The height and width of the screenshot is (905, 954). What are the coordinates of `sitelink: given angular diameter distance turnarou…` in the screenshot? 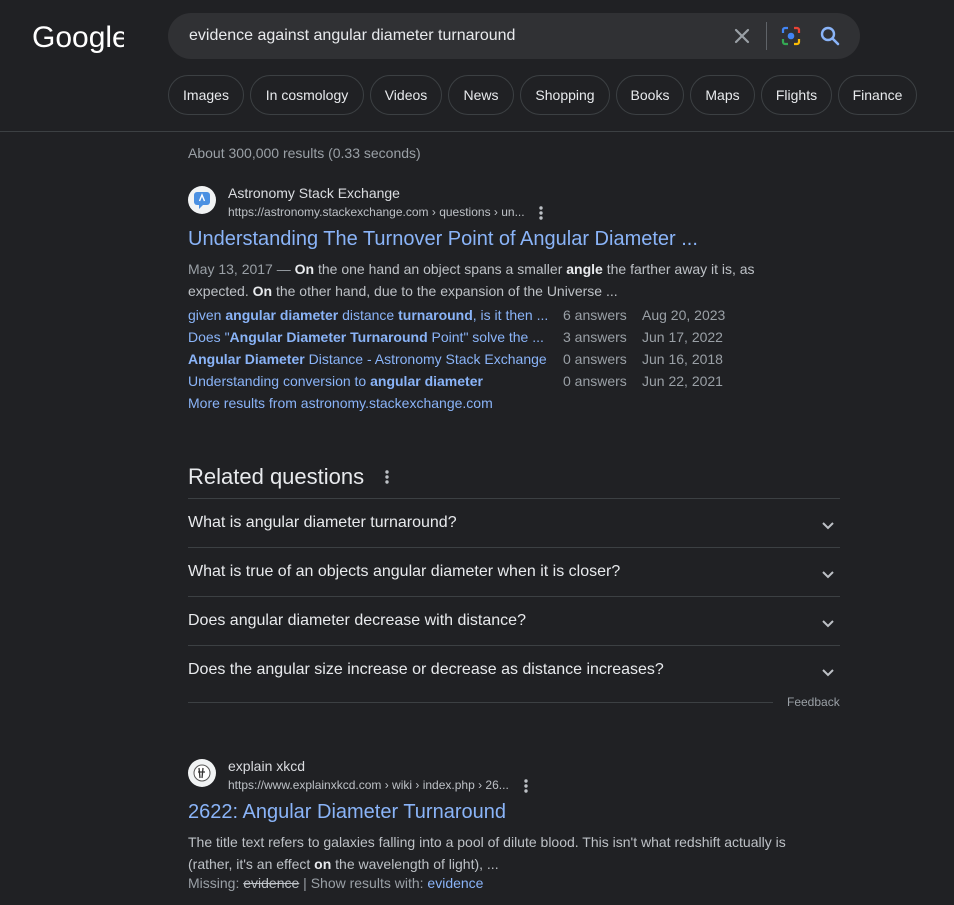 It's located at (368, 315).